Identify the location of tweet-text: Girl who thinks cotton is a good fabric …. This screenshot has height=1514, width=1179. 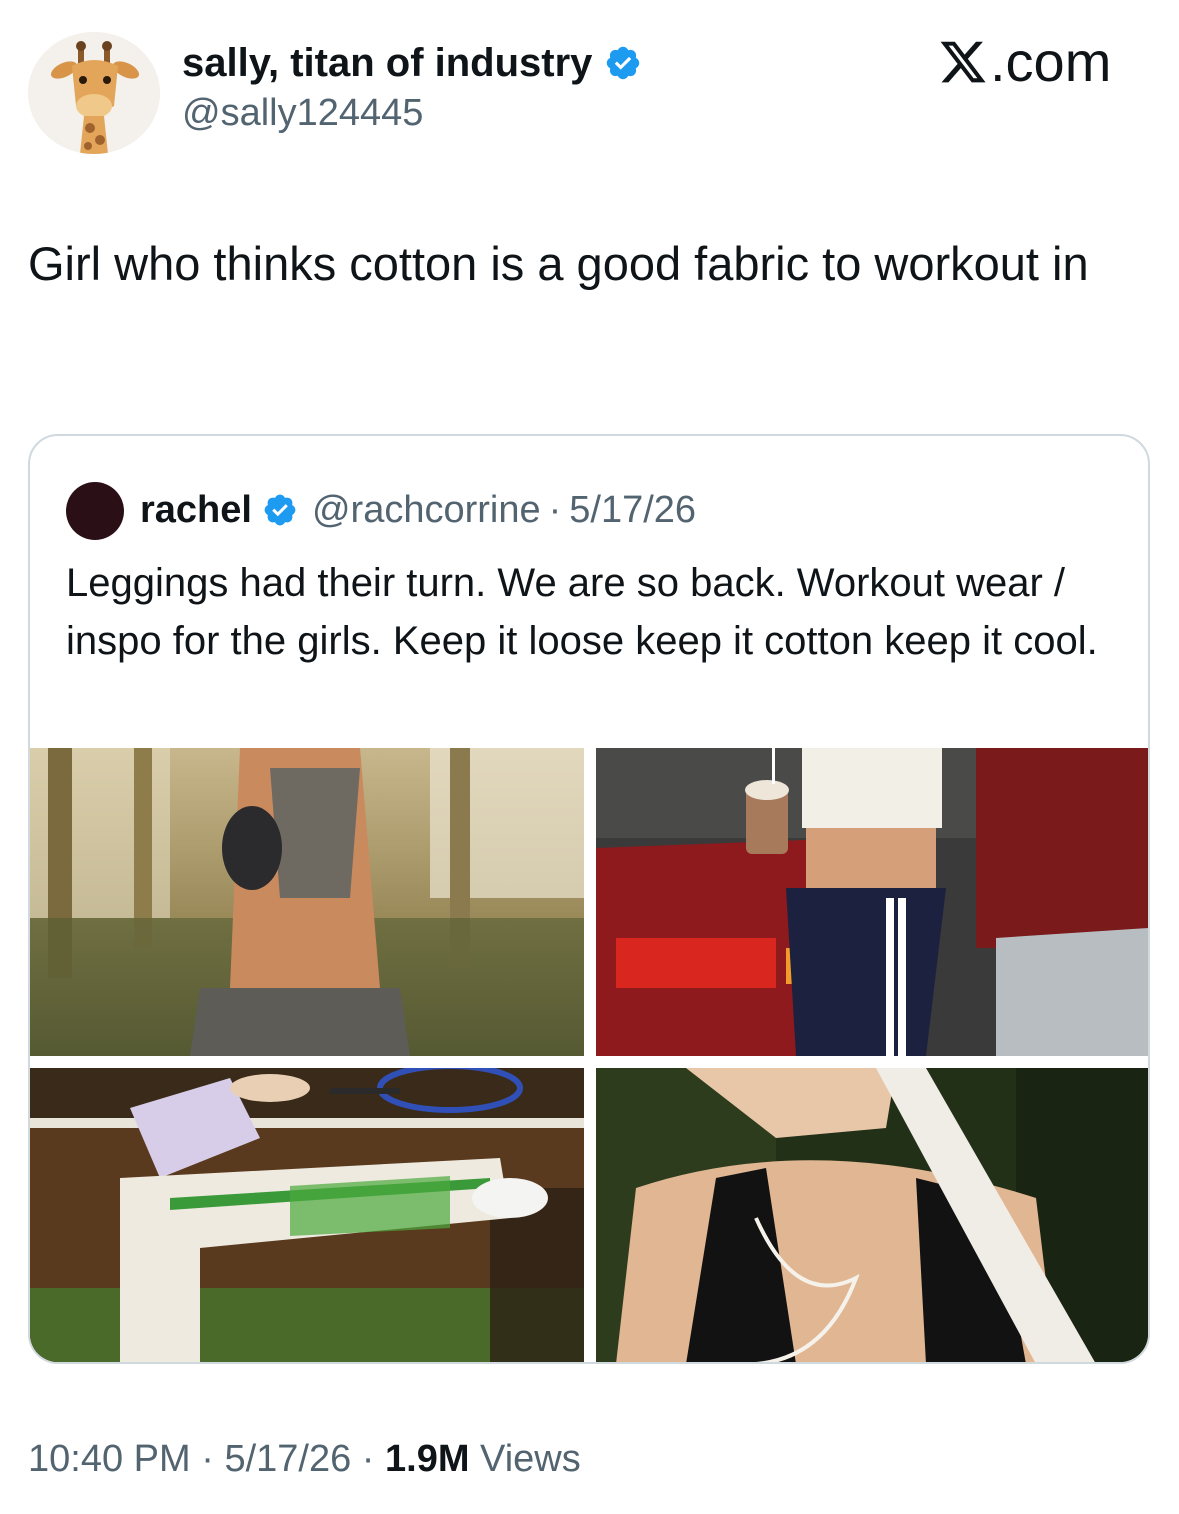
(558, 263).